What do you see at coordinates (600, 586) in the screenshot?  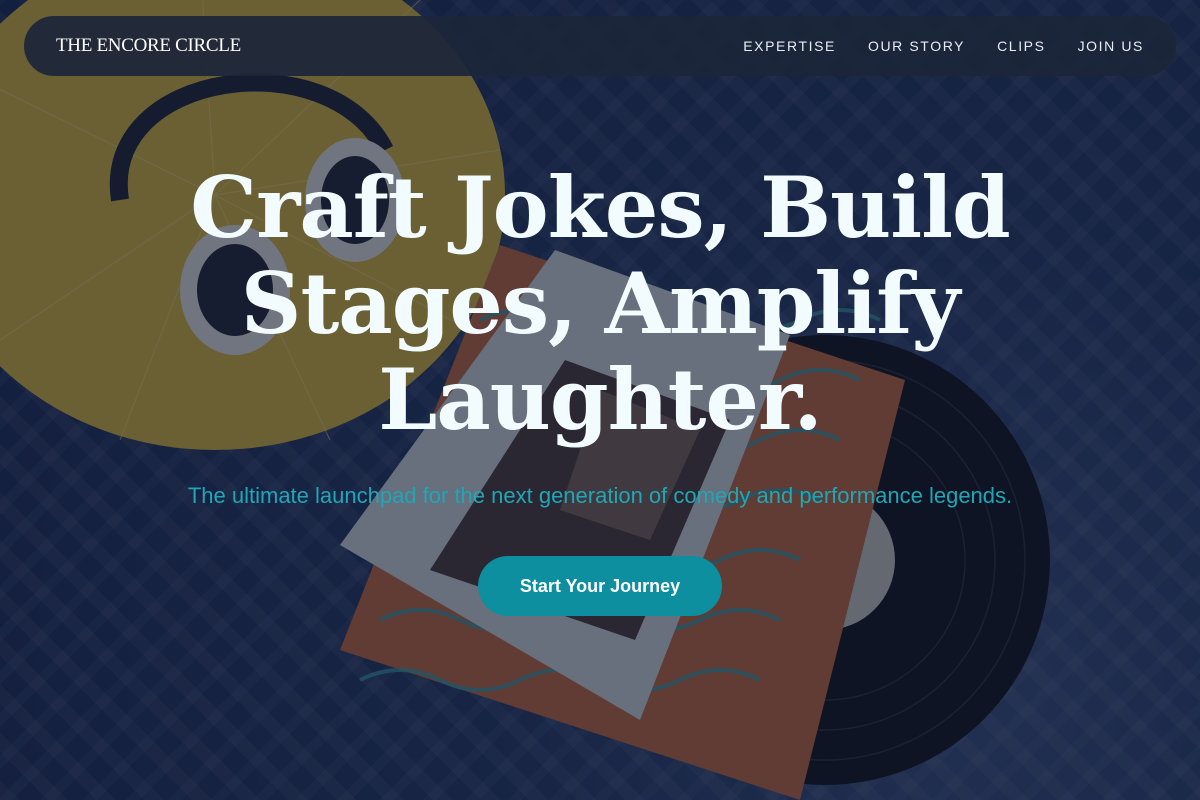 I see `start-journey-button: Start Your Journey` at bounding box center [600, 586].